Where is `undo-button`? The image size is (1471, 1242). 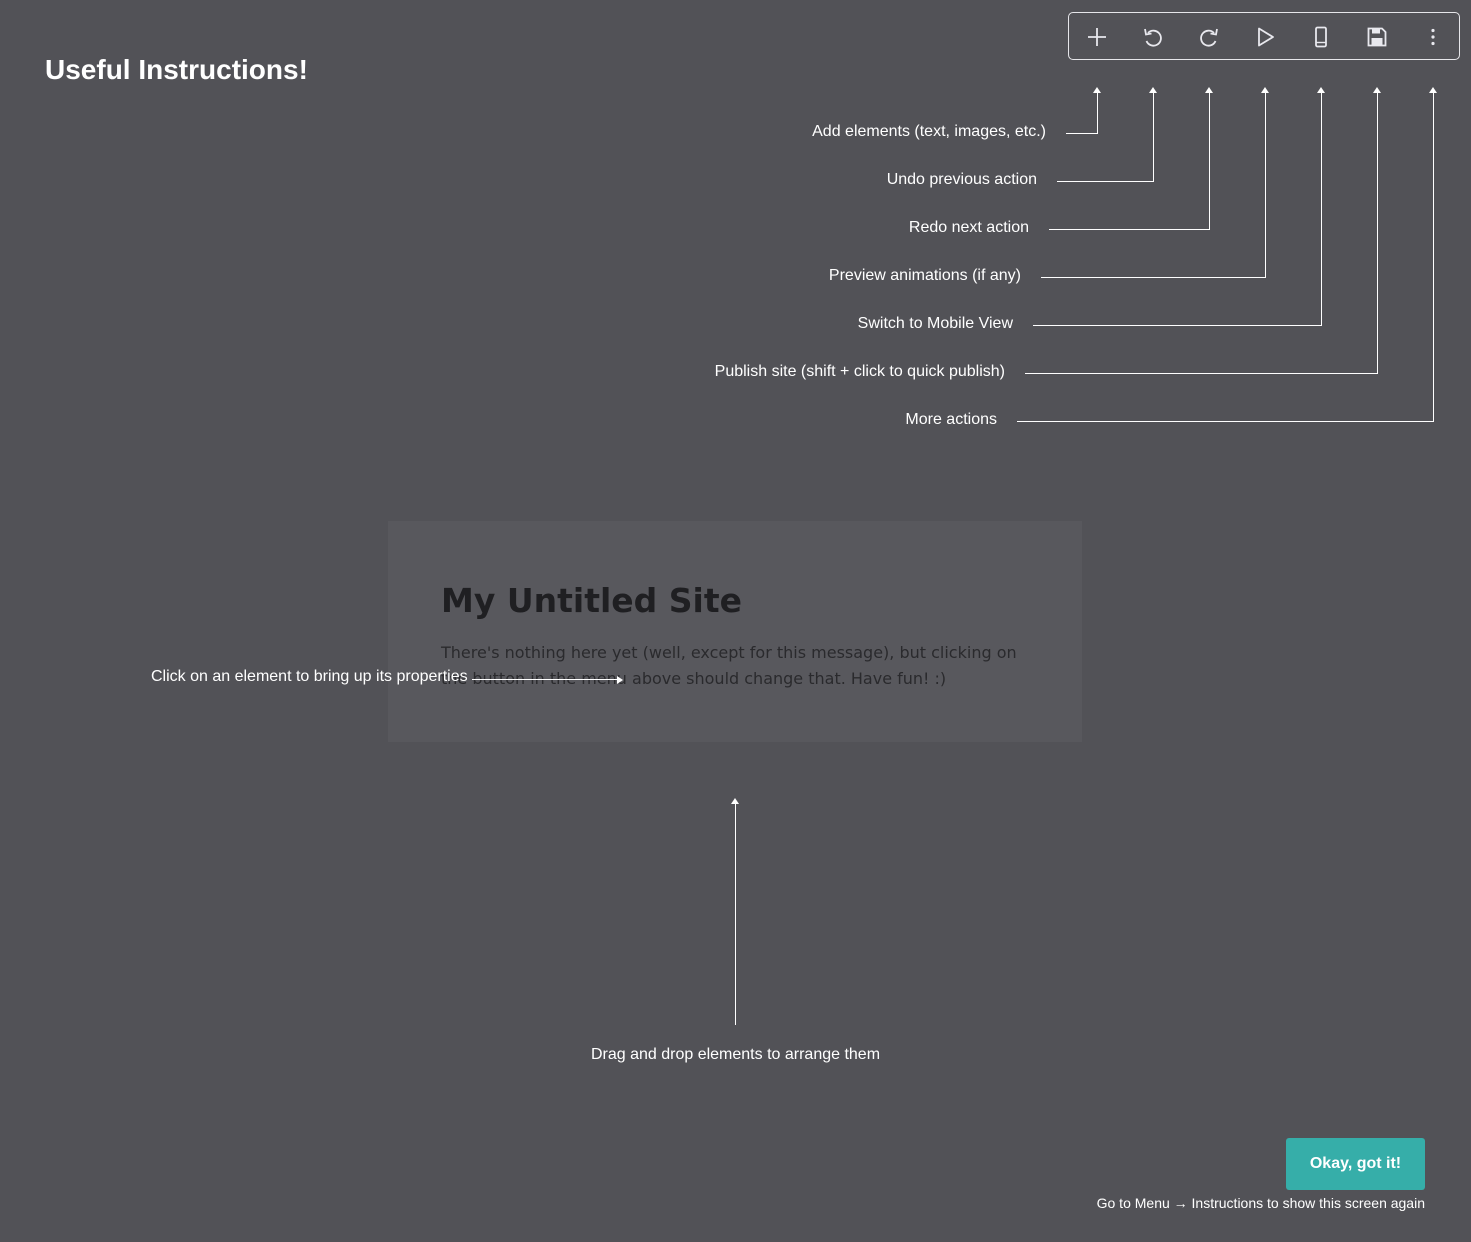
undo-button is located at coordinates (1153, 37).